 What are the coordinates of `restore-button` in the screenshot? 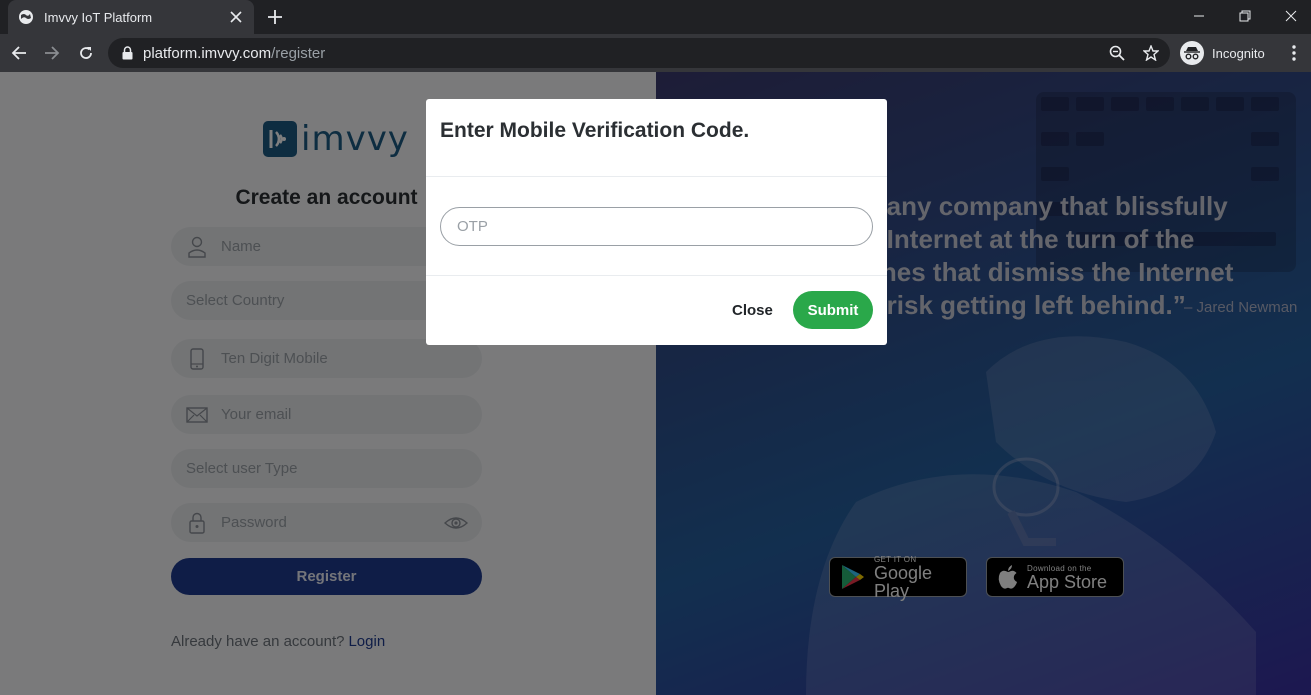 It's located at (1245, 16).